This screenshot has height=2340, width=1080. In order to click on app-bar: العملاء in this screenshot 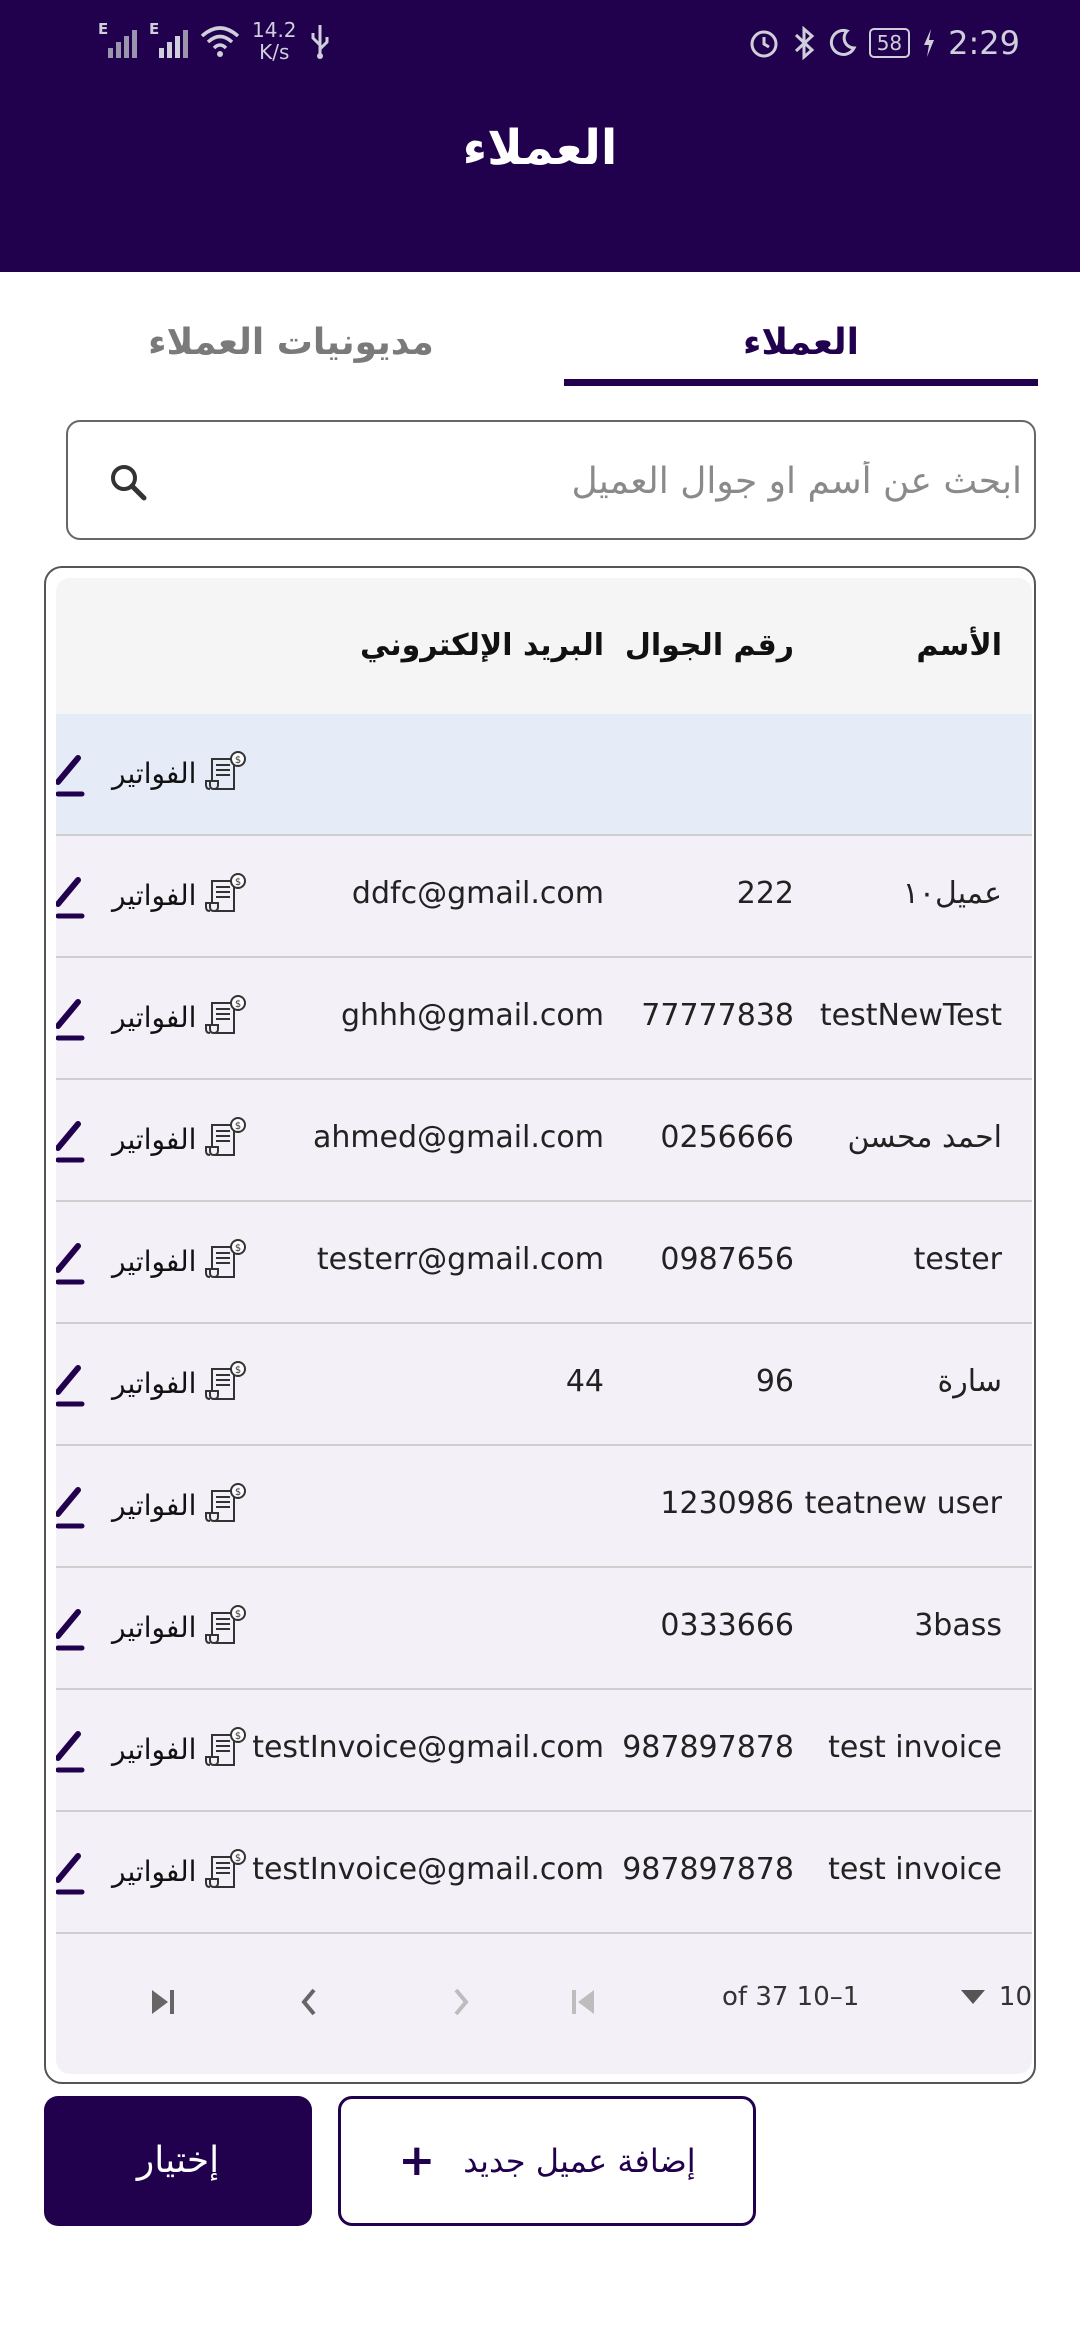, I will do `click(540, 176)`.